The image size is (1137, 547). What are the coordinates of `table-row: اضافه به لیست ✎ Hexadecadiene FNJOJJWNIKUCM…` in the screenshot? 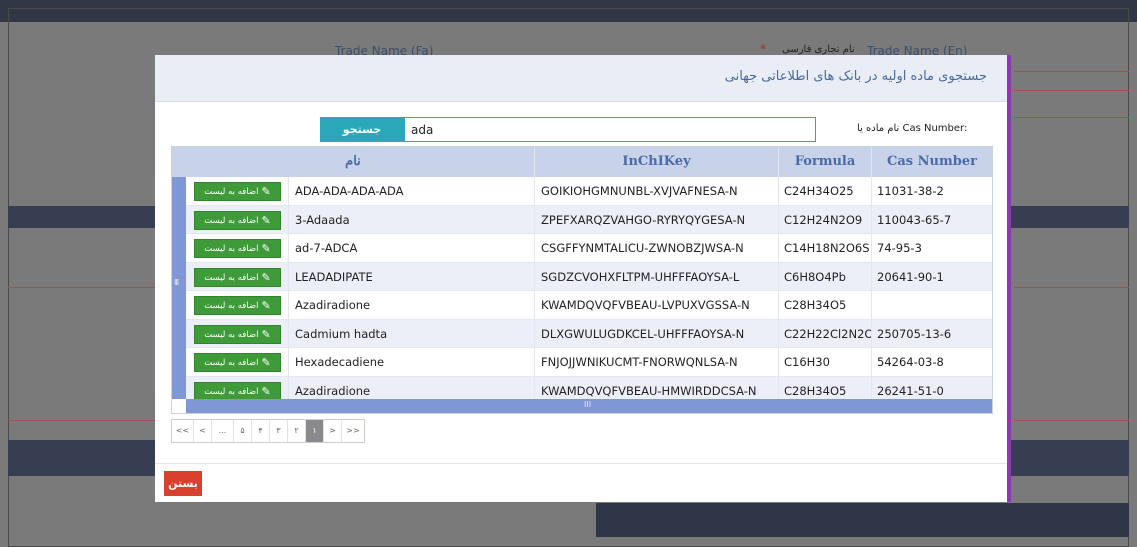 It's located at (589, 362).